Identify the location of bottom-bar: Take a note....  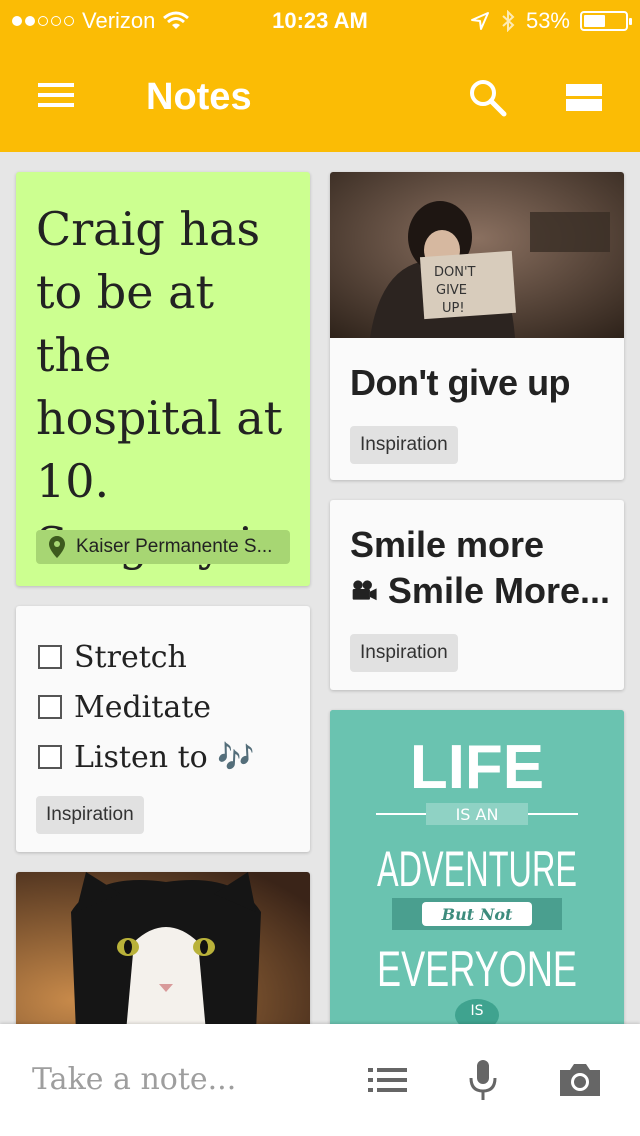
(320, 1080).